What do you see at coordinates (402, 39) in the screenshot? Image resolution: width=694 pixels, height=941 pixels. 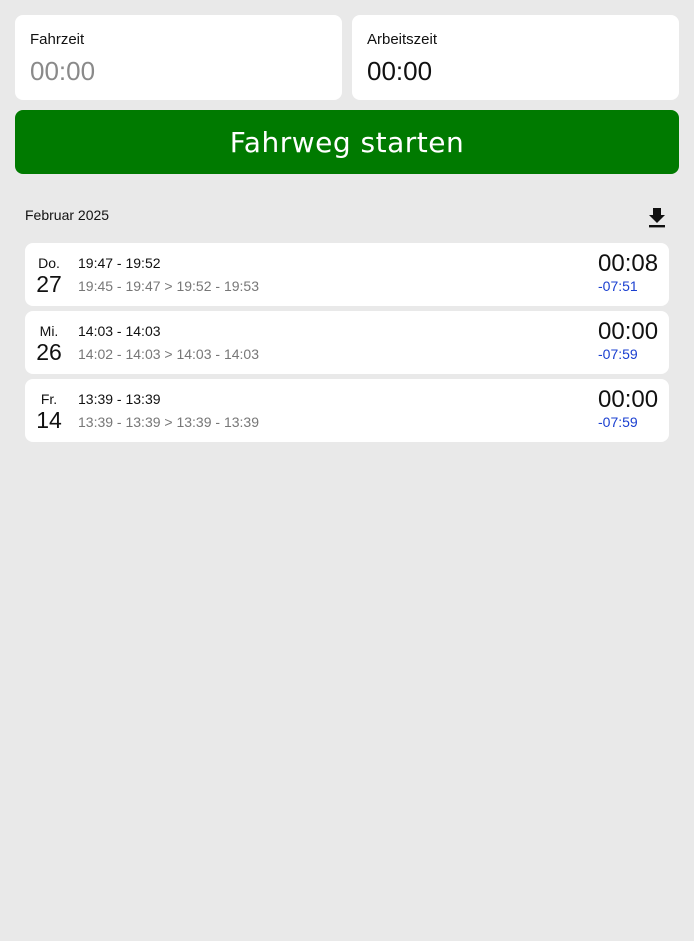 I see `work-time-label: Arbeitszeit` at bounding box center [402, 39].